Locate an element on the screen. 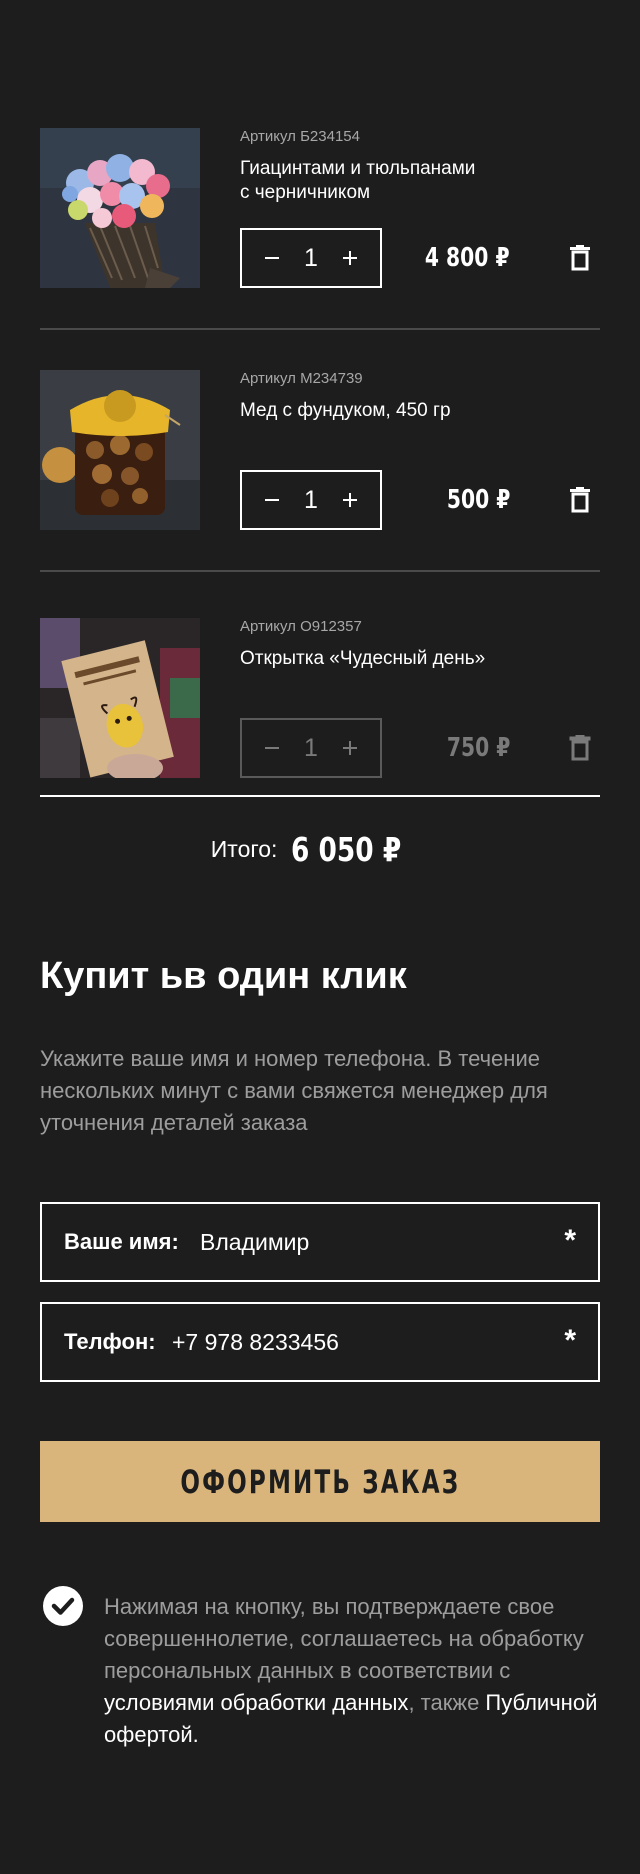 The image size is (640, 1874). product-image-card is located at coordinates (120, 698).